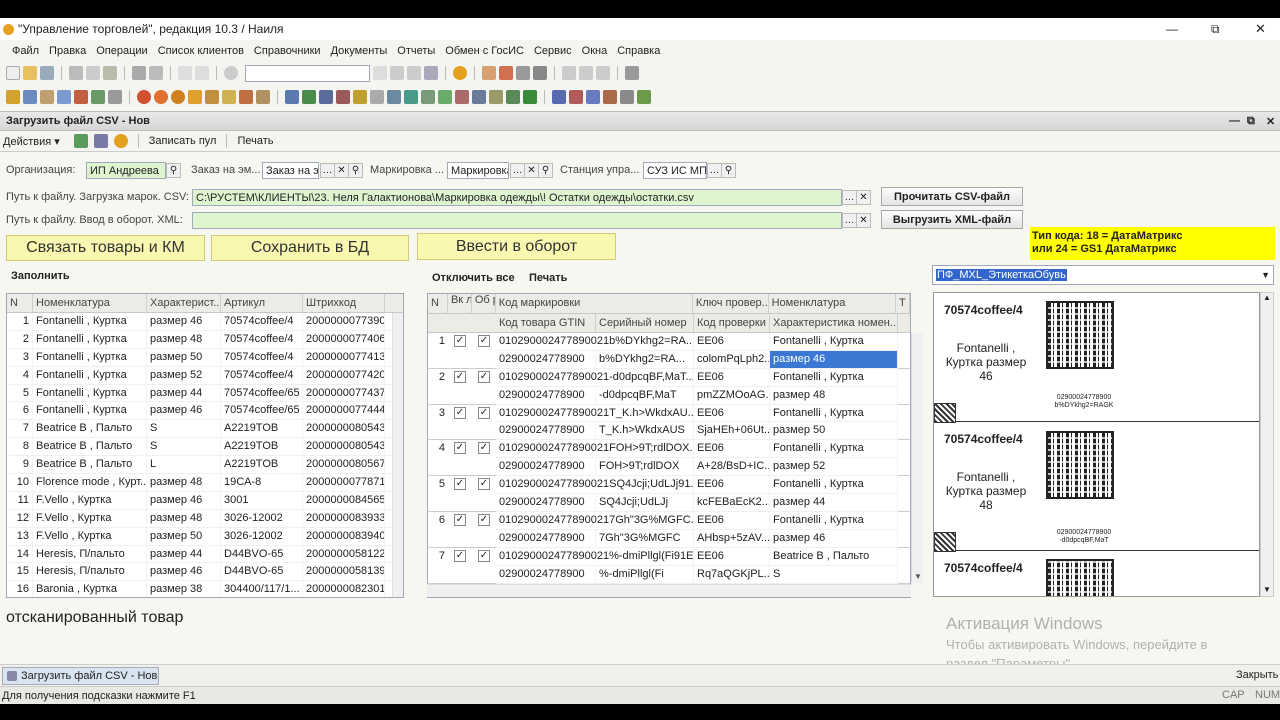 The height and width of the screenshot is (720, 1280). I want to click on windows-icon, so click(431, 73).